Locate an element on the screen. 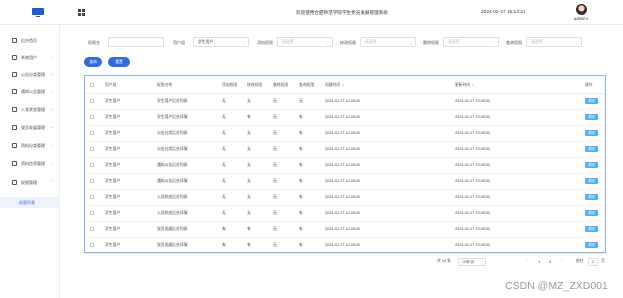  sidebar-item-material-category: 资料分类管理 ⌄ is located at coordinates (30, 146).